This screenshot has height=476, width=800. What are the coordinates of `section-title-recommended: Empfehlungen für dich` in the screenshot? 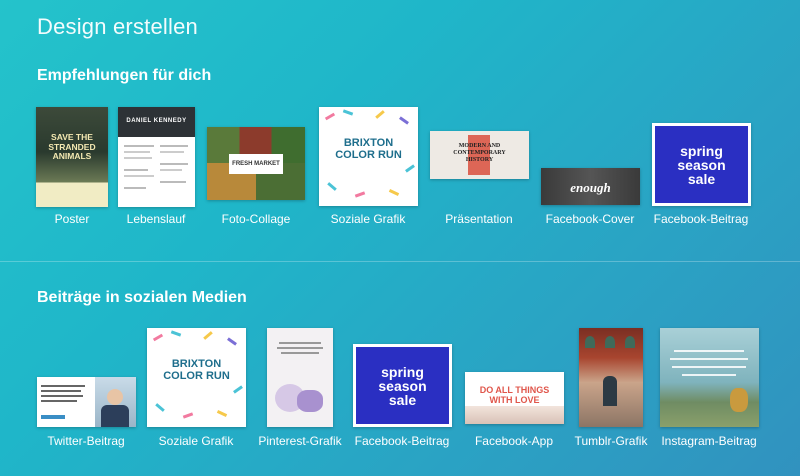 It's located at (124, 75).